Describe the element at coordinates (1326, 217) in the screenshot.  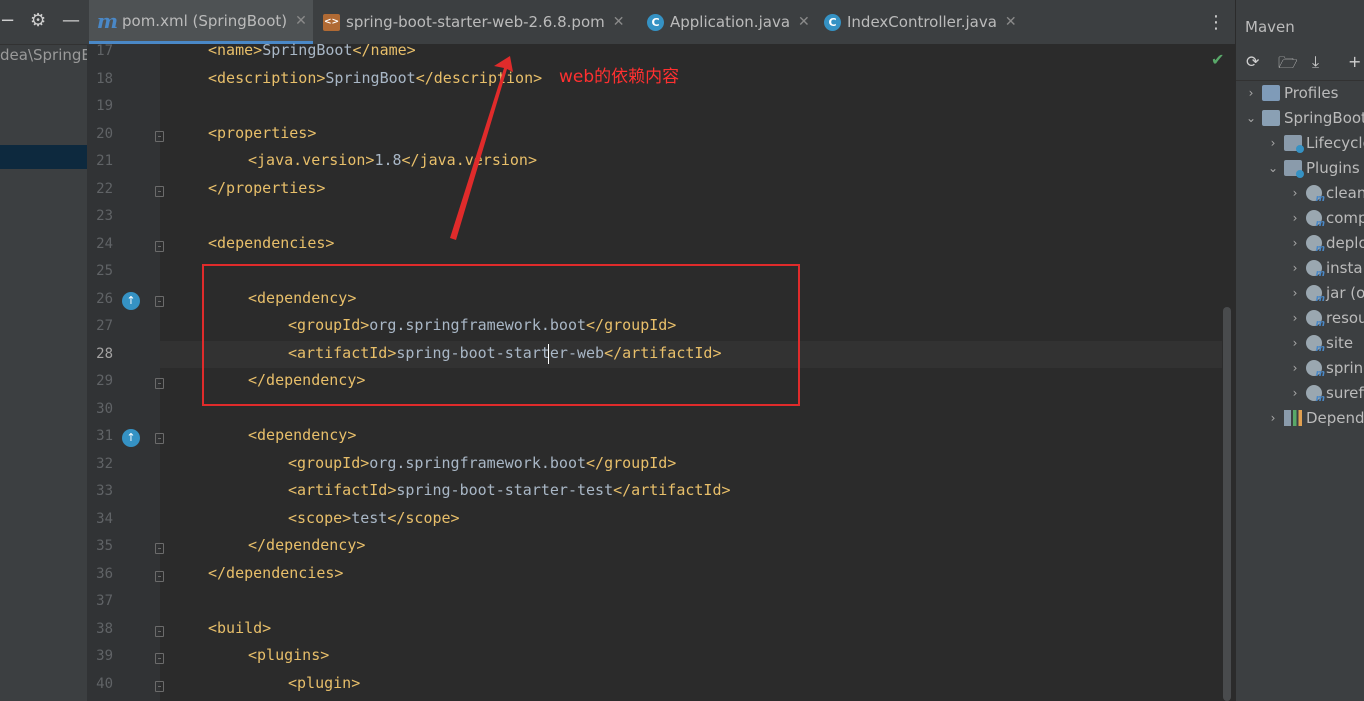
I see `maven-tree-item: › compiler` at that location.